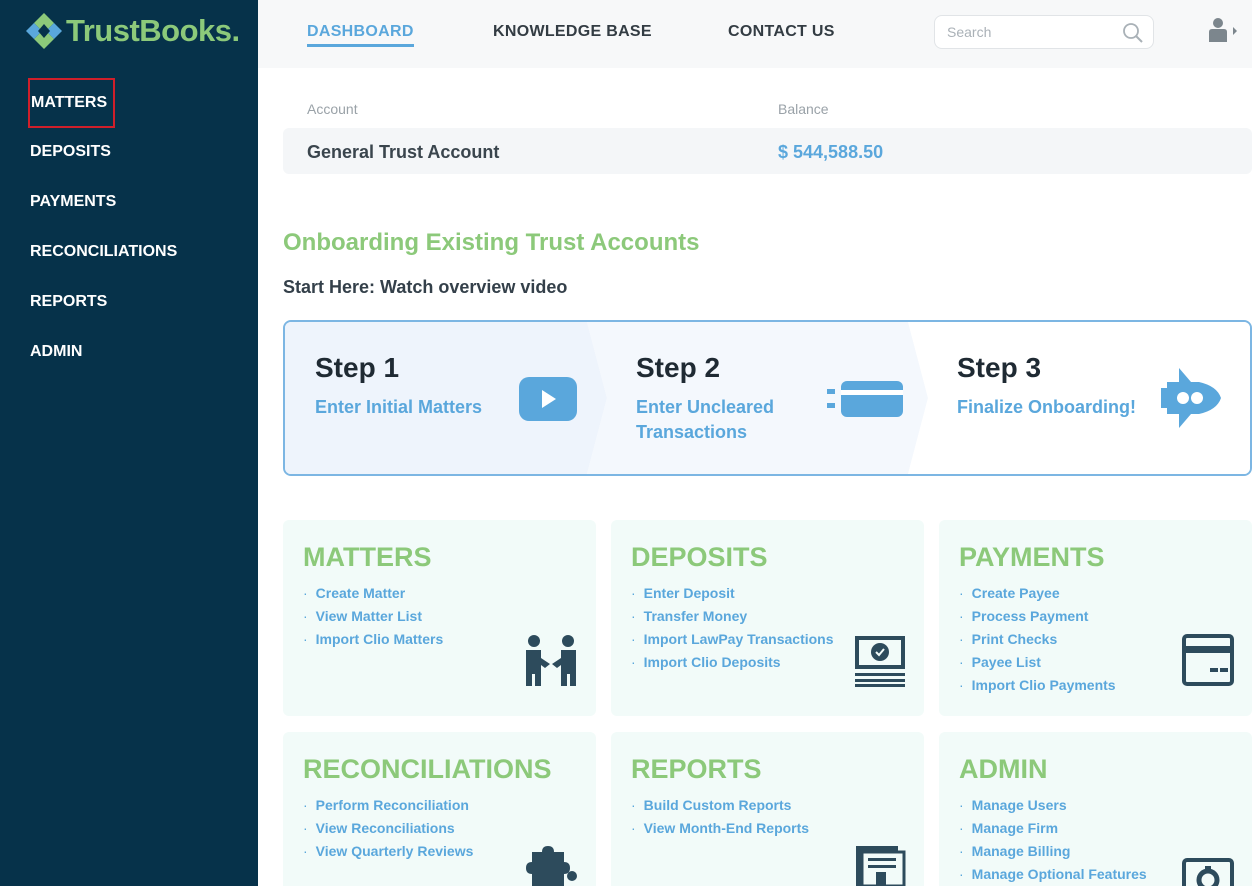 This screenshot has width=1252, height=886. What do you see at coordinates (1003, 769) in the screenshot?
I see `card-title: ADMIN` at bounding box center [1003, 769].